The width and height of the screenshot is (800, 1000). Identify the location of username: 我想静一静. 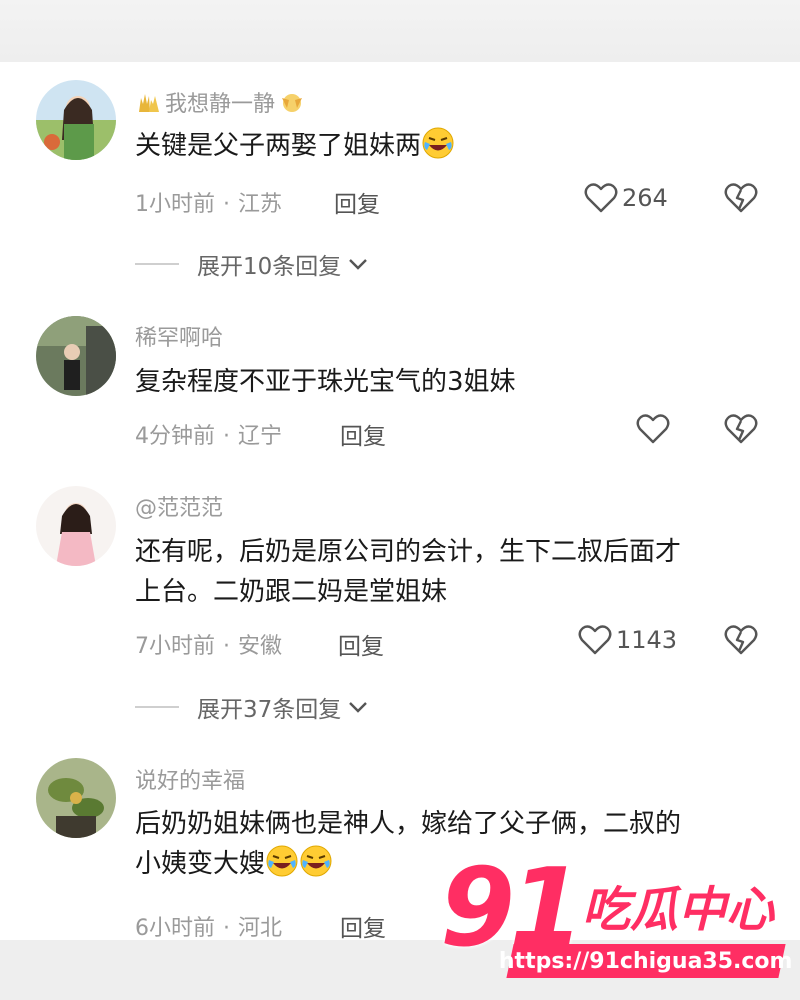
(220, 102).